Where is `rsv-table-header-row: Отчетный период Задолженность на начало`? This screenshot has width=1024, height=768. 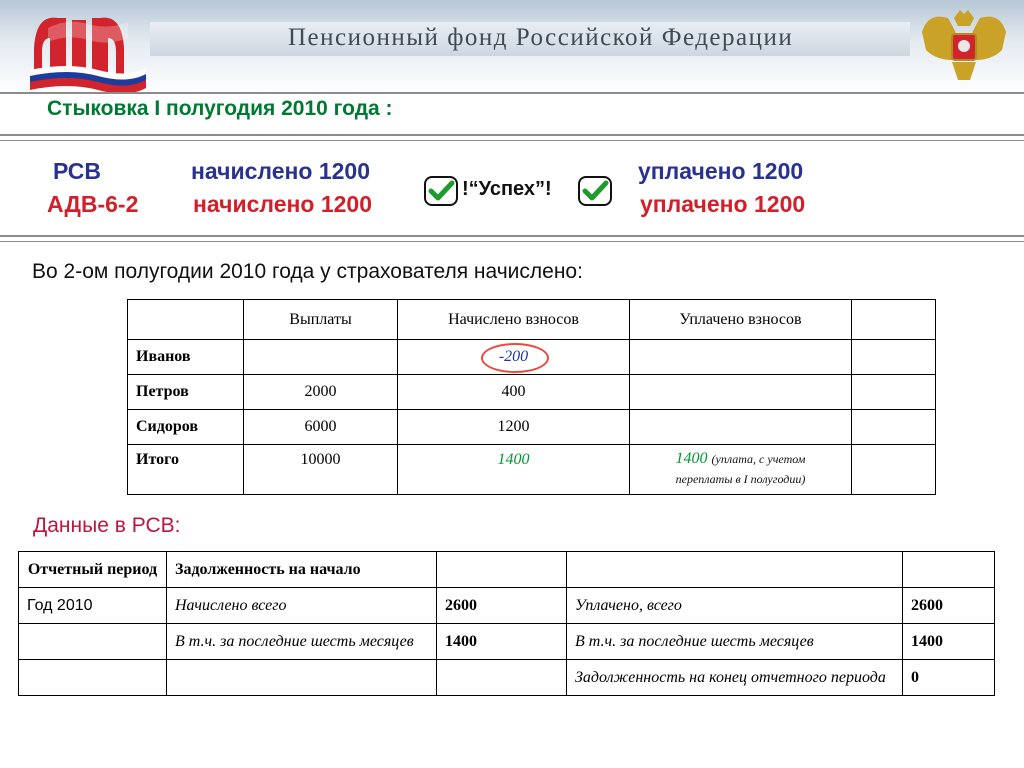
rsv-table-header-row: Отчетный период Задолженность на начало is located at coordinates (506, 569).